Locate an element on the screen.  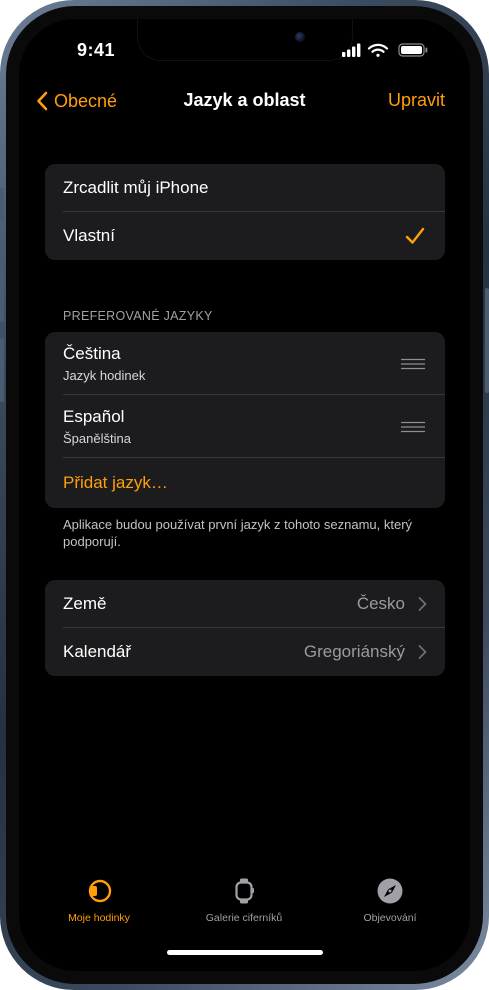
compass-icon is located at coordinates (390, 891).